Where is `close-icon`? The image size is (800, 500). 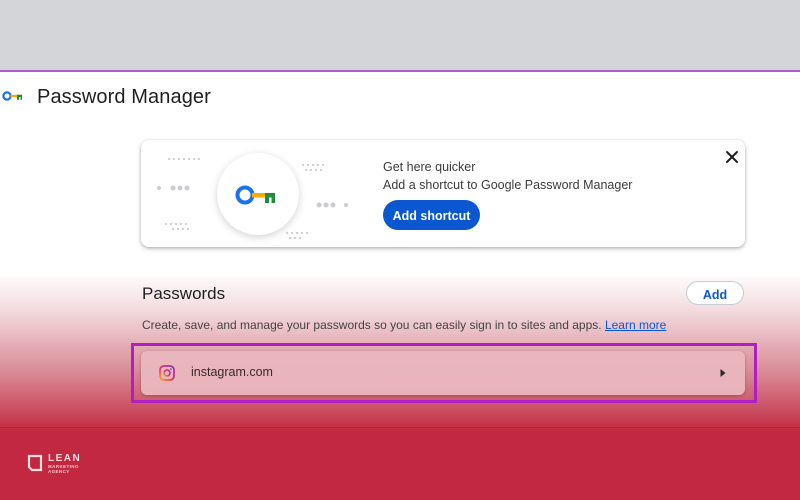
close-icon is located at coordinates (732, 157).